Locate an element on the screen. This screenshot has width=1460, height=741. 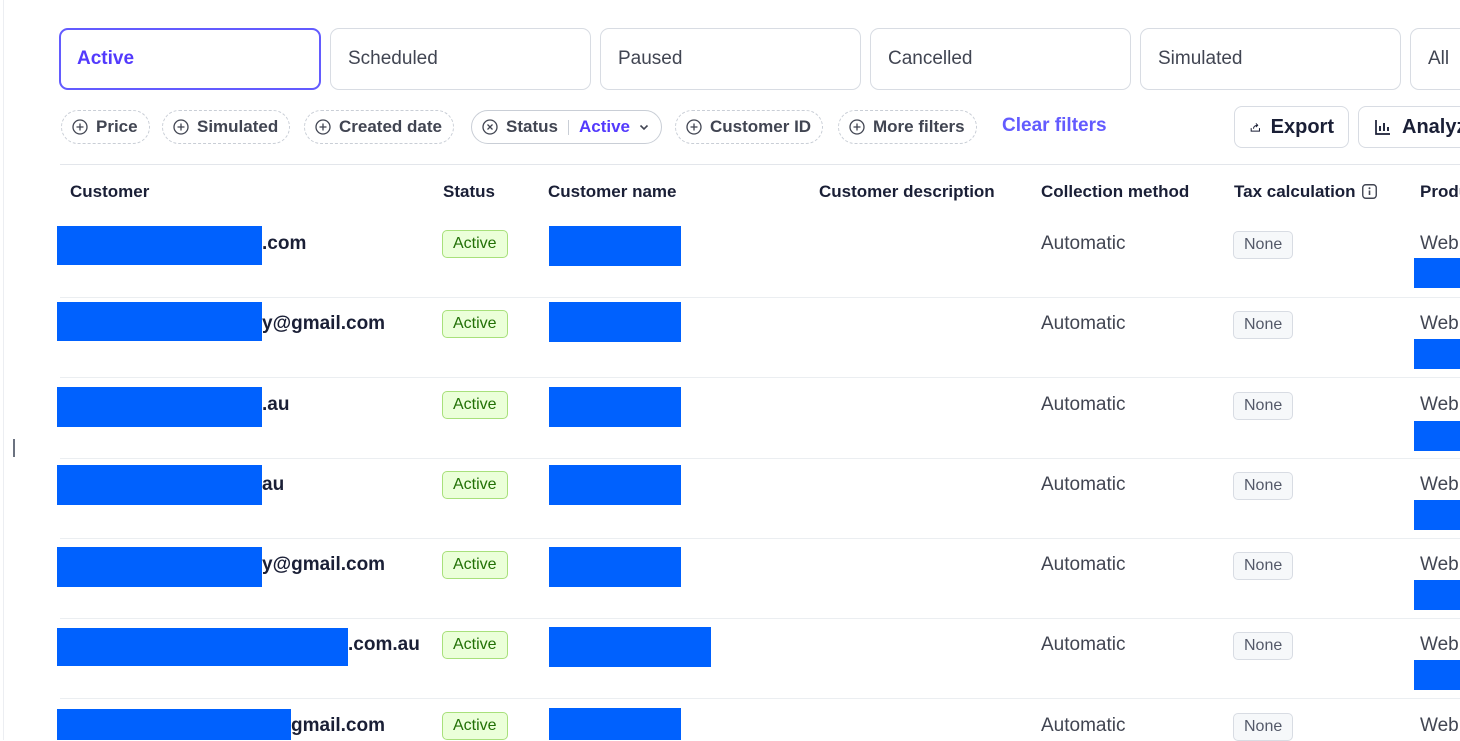
customer-email-visible: au is located at coordinates (273, 485).